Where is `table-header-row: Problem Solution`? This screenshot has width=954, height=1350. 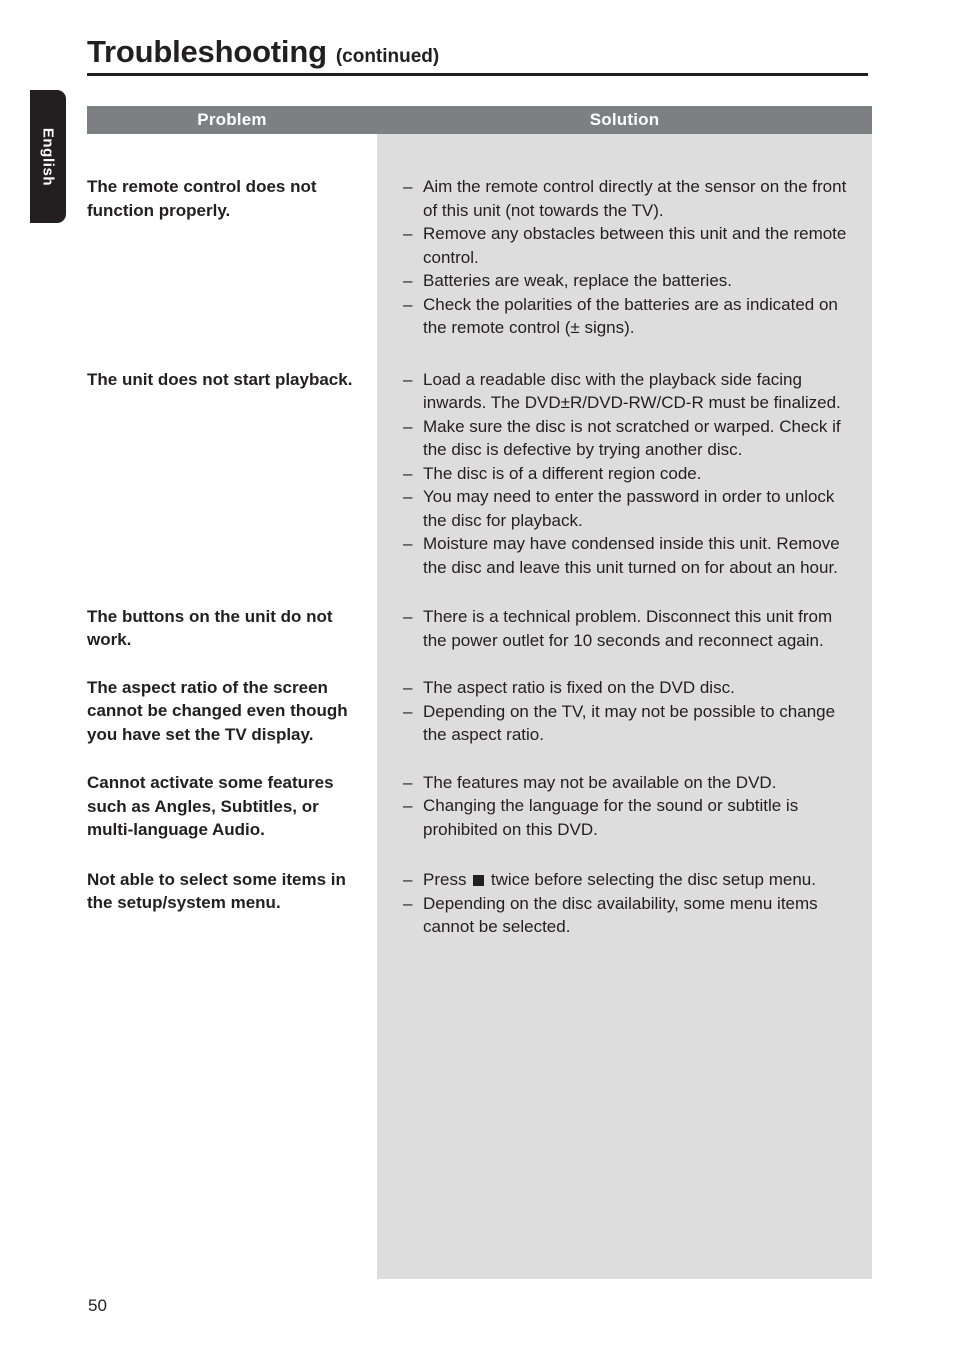 table-header-row: Problem Solution is located at coordinates (479, 120).